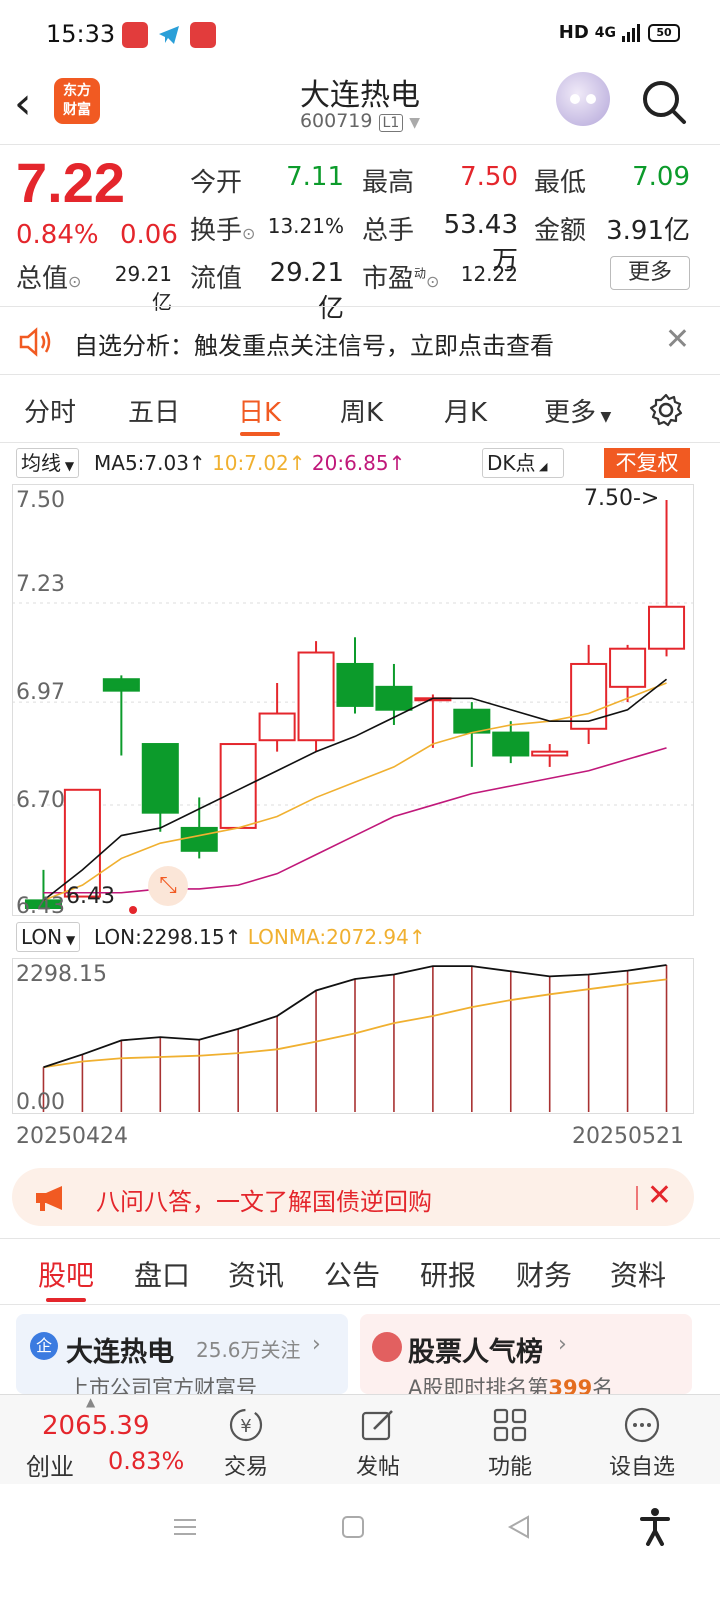 Image resolution: width=720 pixels, height=1600 pixels. I want to click on tab-five-day: 五日, so click(154, 410).